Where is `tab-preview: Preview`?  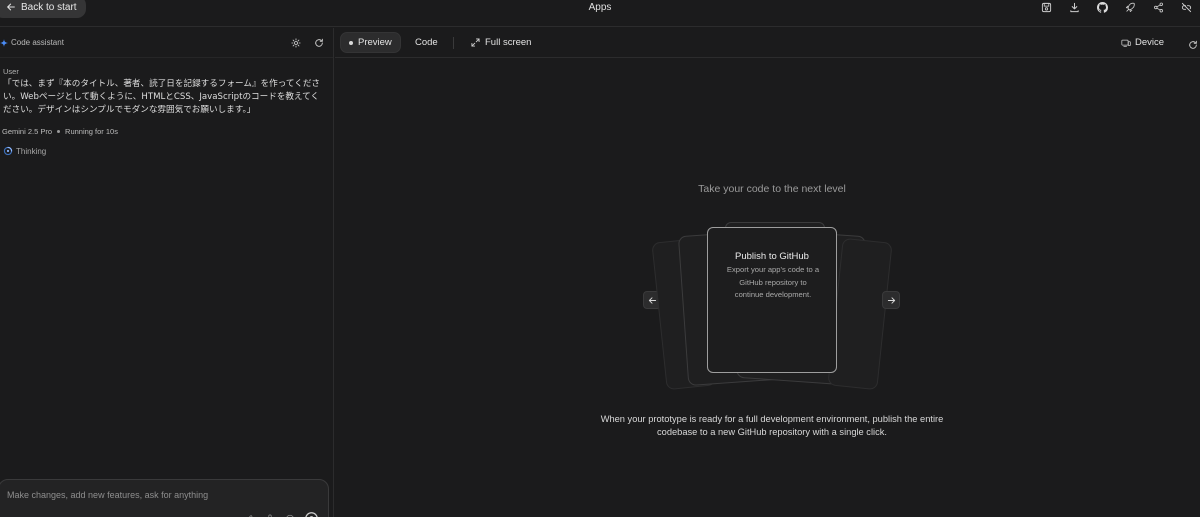
tab-preview: Preview is located at coordinates (370, 42).